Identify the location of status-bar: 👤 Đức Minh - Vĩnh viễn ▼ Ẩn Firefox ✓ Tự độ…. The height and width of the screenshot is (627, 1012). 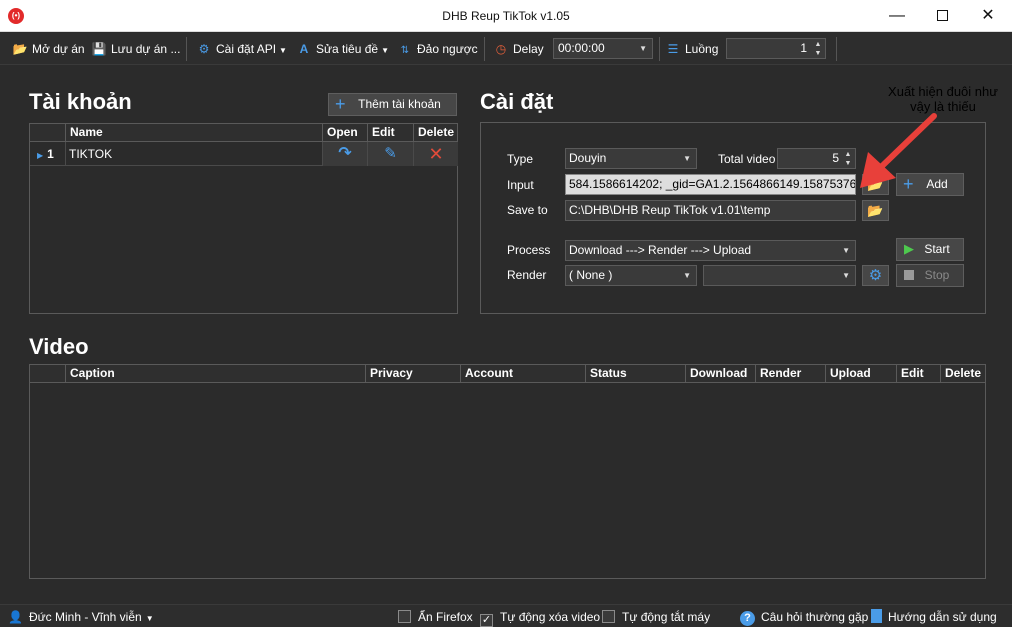
(506, 615).